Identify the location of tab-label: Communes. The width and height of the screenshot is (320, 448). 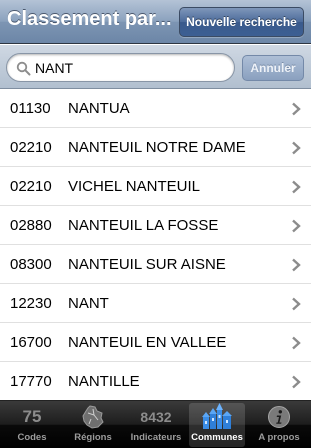
(217, 437).